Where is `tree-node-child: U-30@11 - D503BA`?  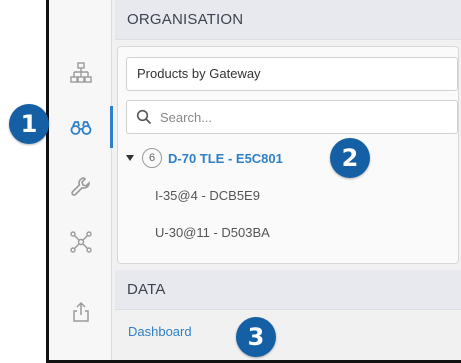
tree-node-child: U-30@11 - D503BA is located at coordinates (212, 232).